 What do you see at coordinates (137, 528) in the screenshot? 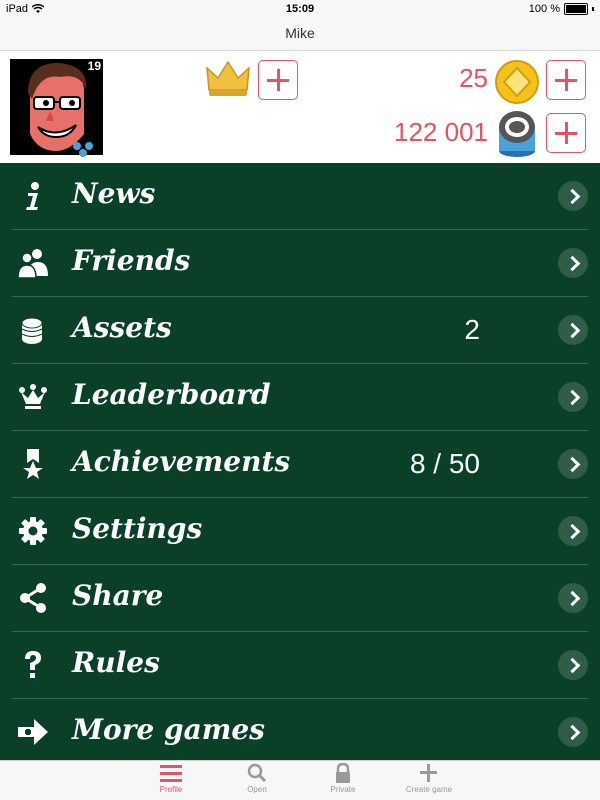
I see `menu-label: Settings` at bounding box center [137, 528].